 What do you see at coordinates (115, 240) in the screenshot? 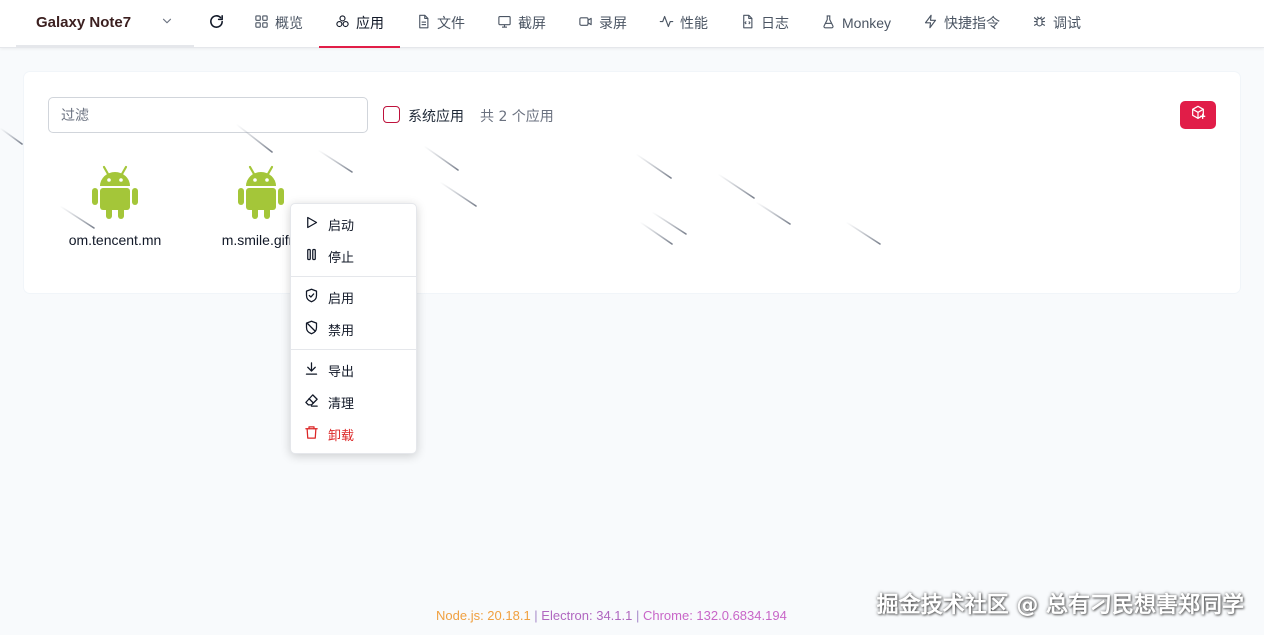
I see `app-package-name: om.tencent.mn` at bounding box center [115, 240].